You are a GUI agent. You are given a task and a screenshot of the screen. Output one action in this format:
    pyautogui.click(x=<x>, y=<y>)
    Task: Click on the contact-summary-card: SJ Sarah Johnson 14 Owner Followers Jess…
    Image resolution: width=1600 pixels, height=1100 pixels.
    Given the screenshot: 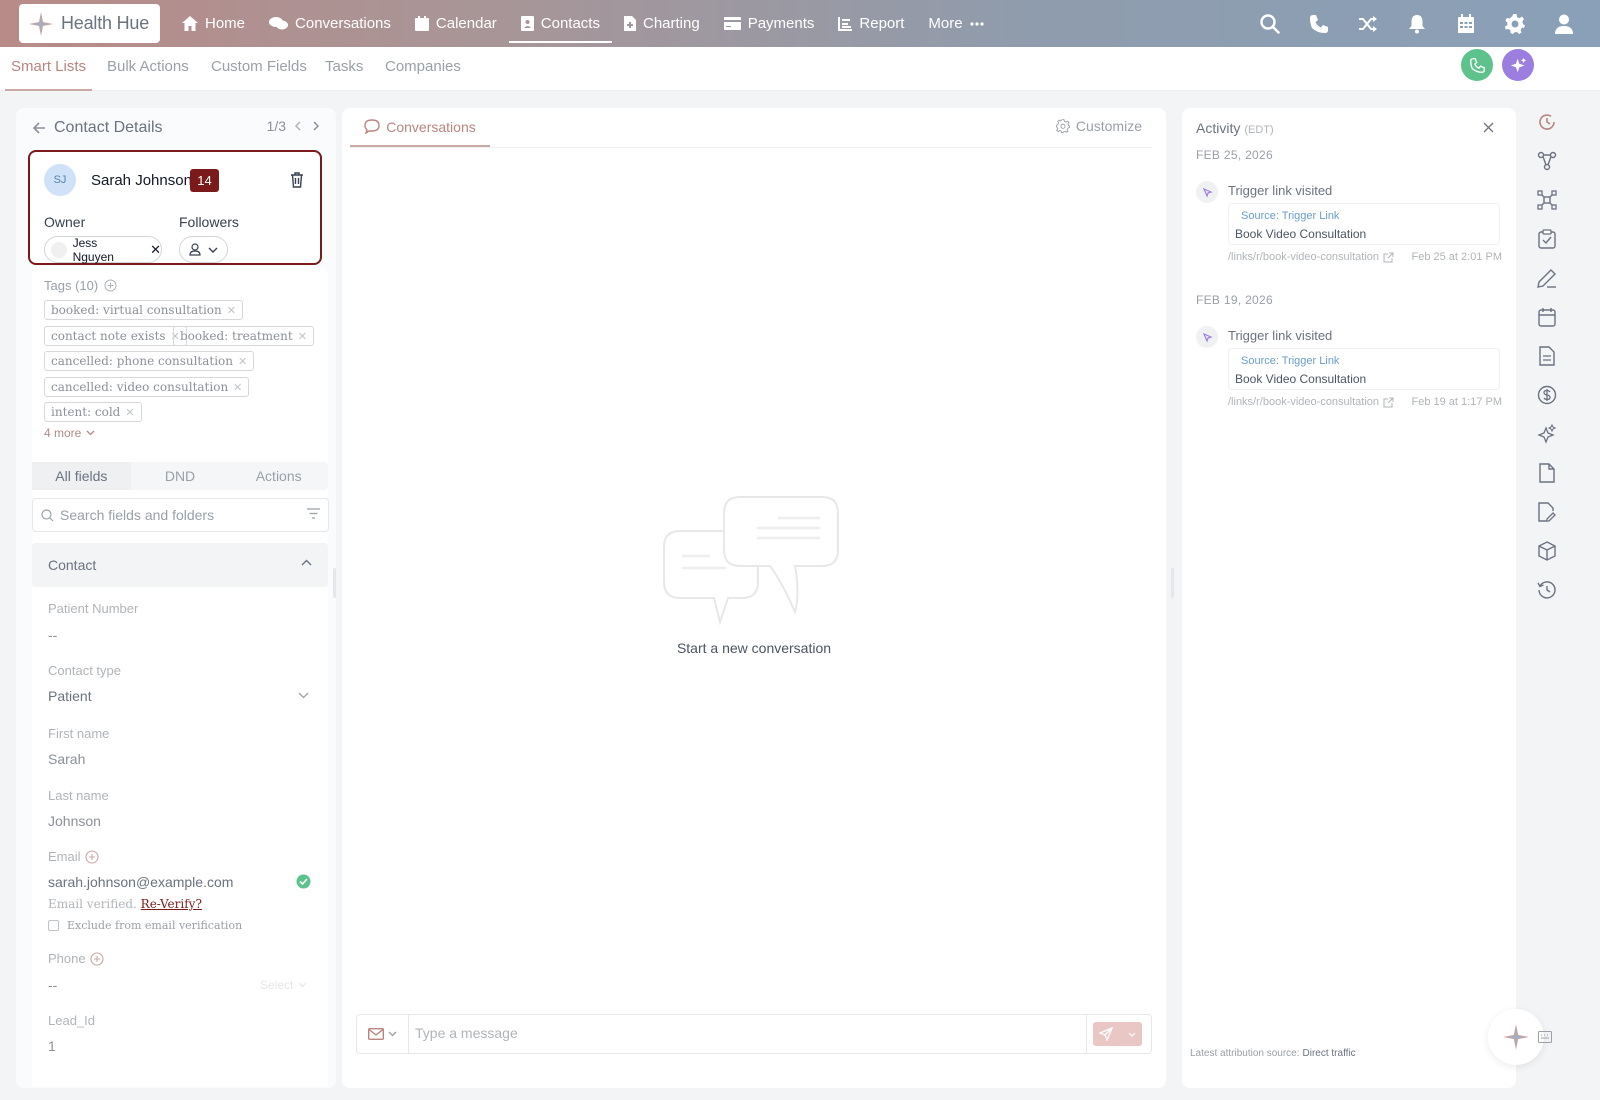 What is the action you would take?
    pyautogui.click(x=175, y=207)
    